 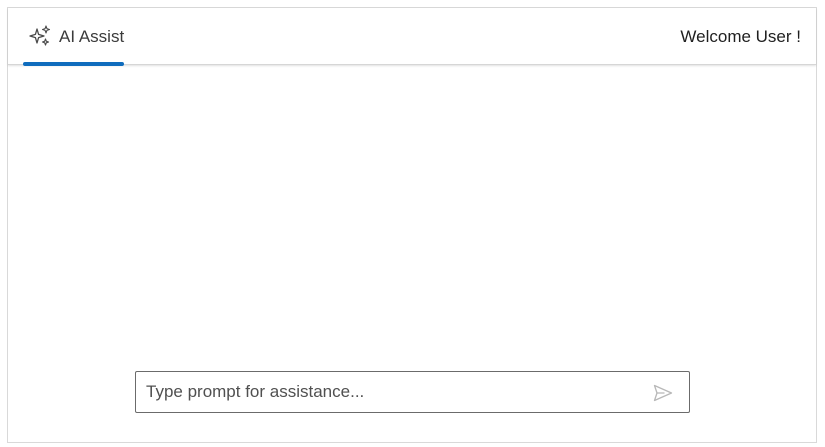 I want to click on tab-label: AI Assist, so click(x=92, y=36).